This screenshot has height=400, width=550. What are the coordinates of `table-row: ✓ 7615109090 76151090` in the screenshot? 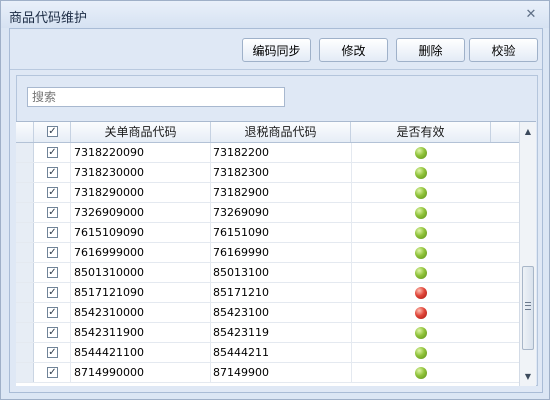 It's located at (267, 233).